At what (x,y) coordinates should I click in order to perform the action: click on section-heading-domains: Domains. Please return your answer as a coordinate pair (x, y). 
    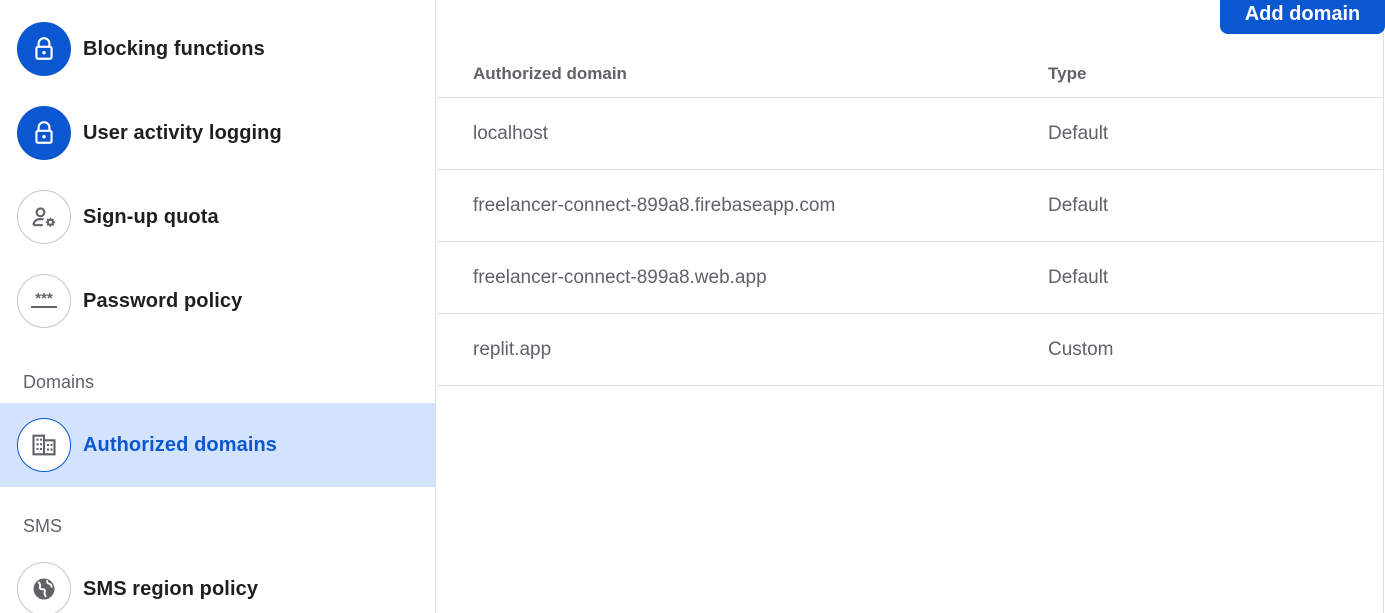
    Looking at the image, I should click on (59, 382).